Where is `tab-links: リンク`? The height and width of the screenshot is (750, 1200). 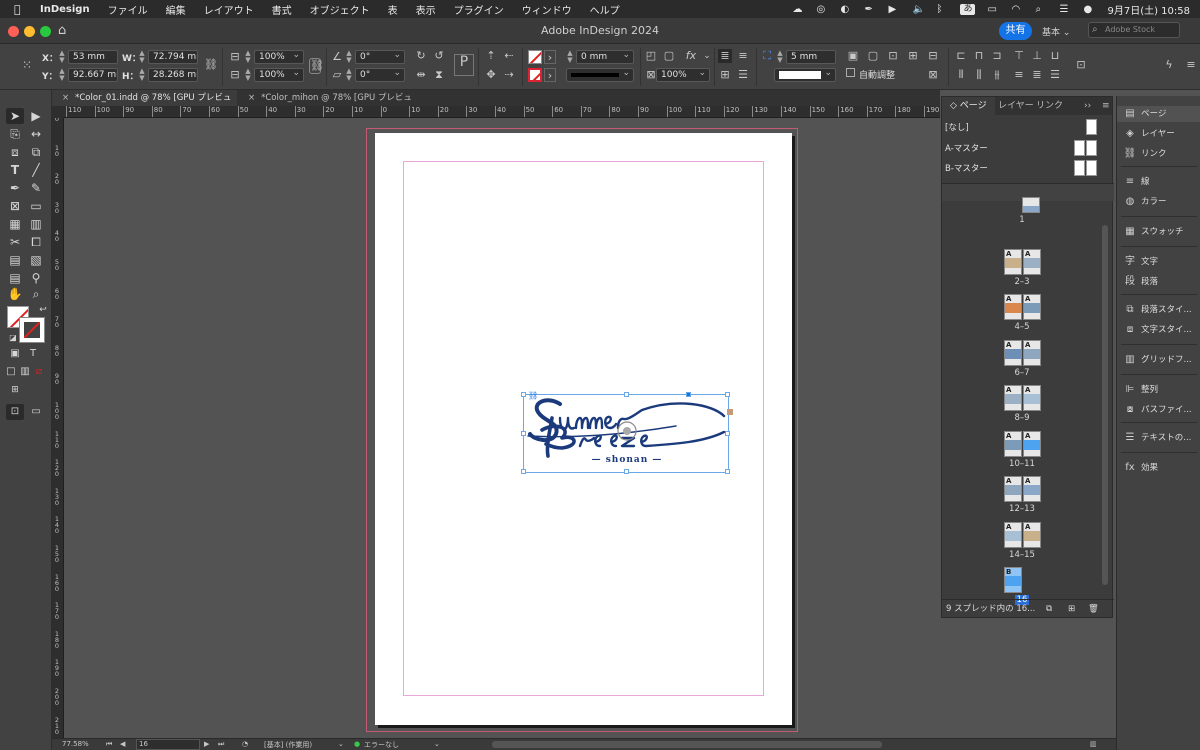 tab-links: リンク is located at coordinates (1049, 106).